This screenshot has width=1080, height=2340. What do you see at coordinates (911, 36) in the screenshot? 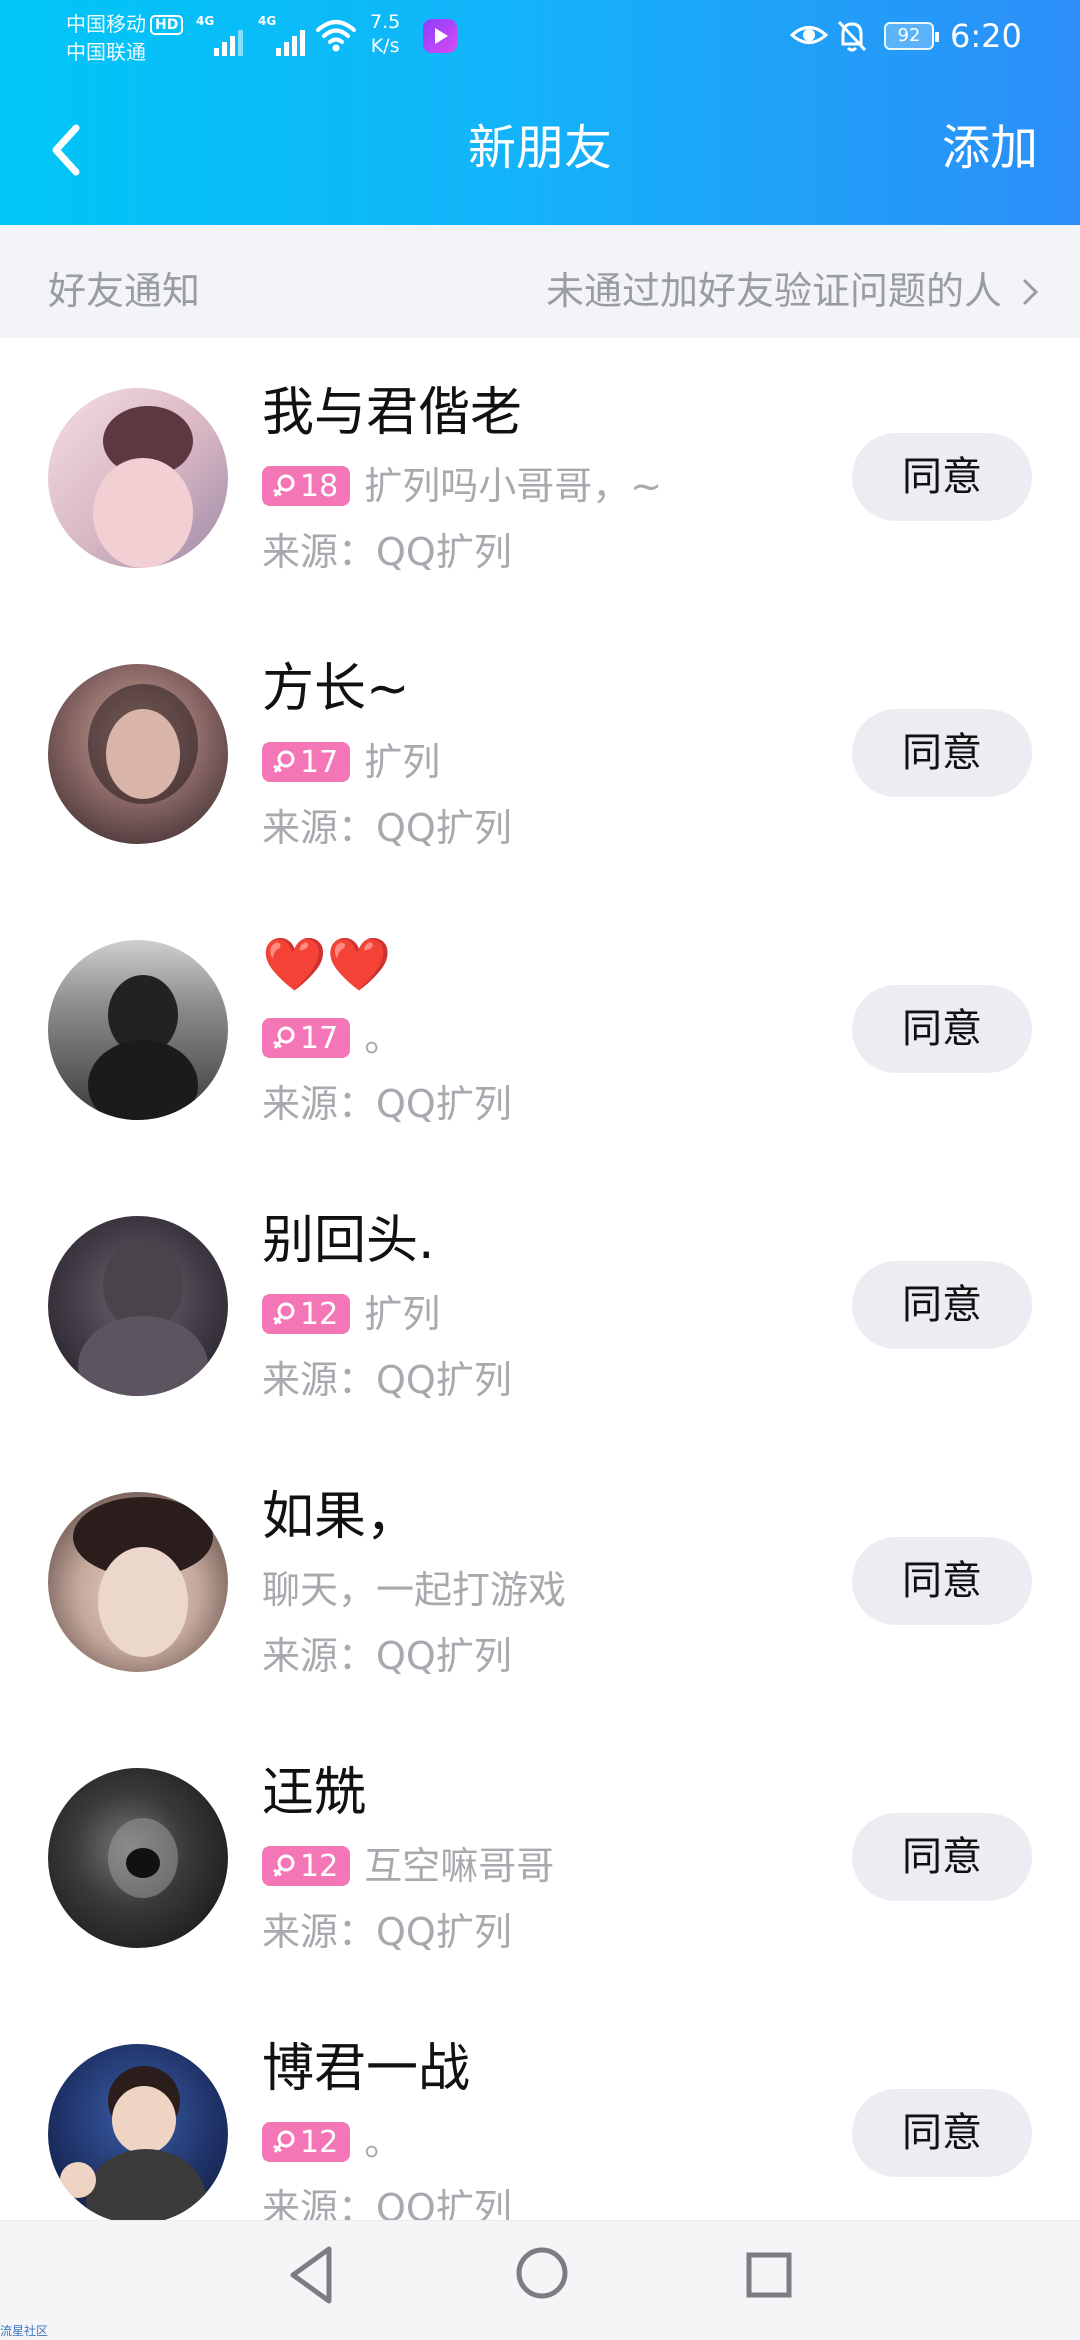
I see `battery-indicator: 92` at bounding box center [911, 36].